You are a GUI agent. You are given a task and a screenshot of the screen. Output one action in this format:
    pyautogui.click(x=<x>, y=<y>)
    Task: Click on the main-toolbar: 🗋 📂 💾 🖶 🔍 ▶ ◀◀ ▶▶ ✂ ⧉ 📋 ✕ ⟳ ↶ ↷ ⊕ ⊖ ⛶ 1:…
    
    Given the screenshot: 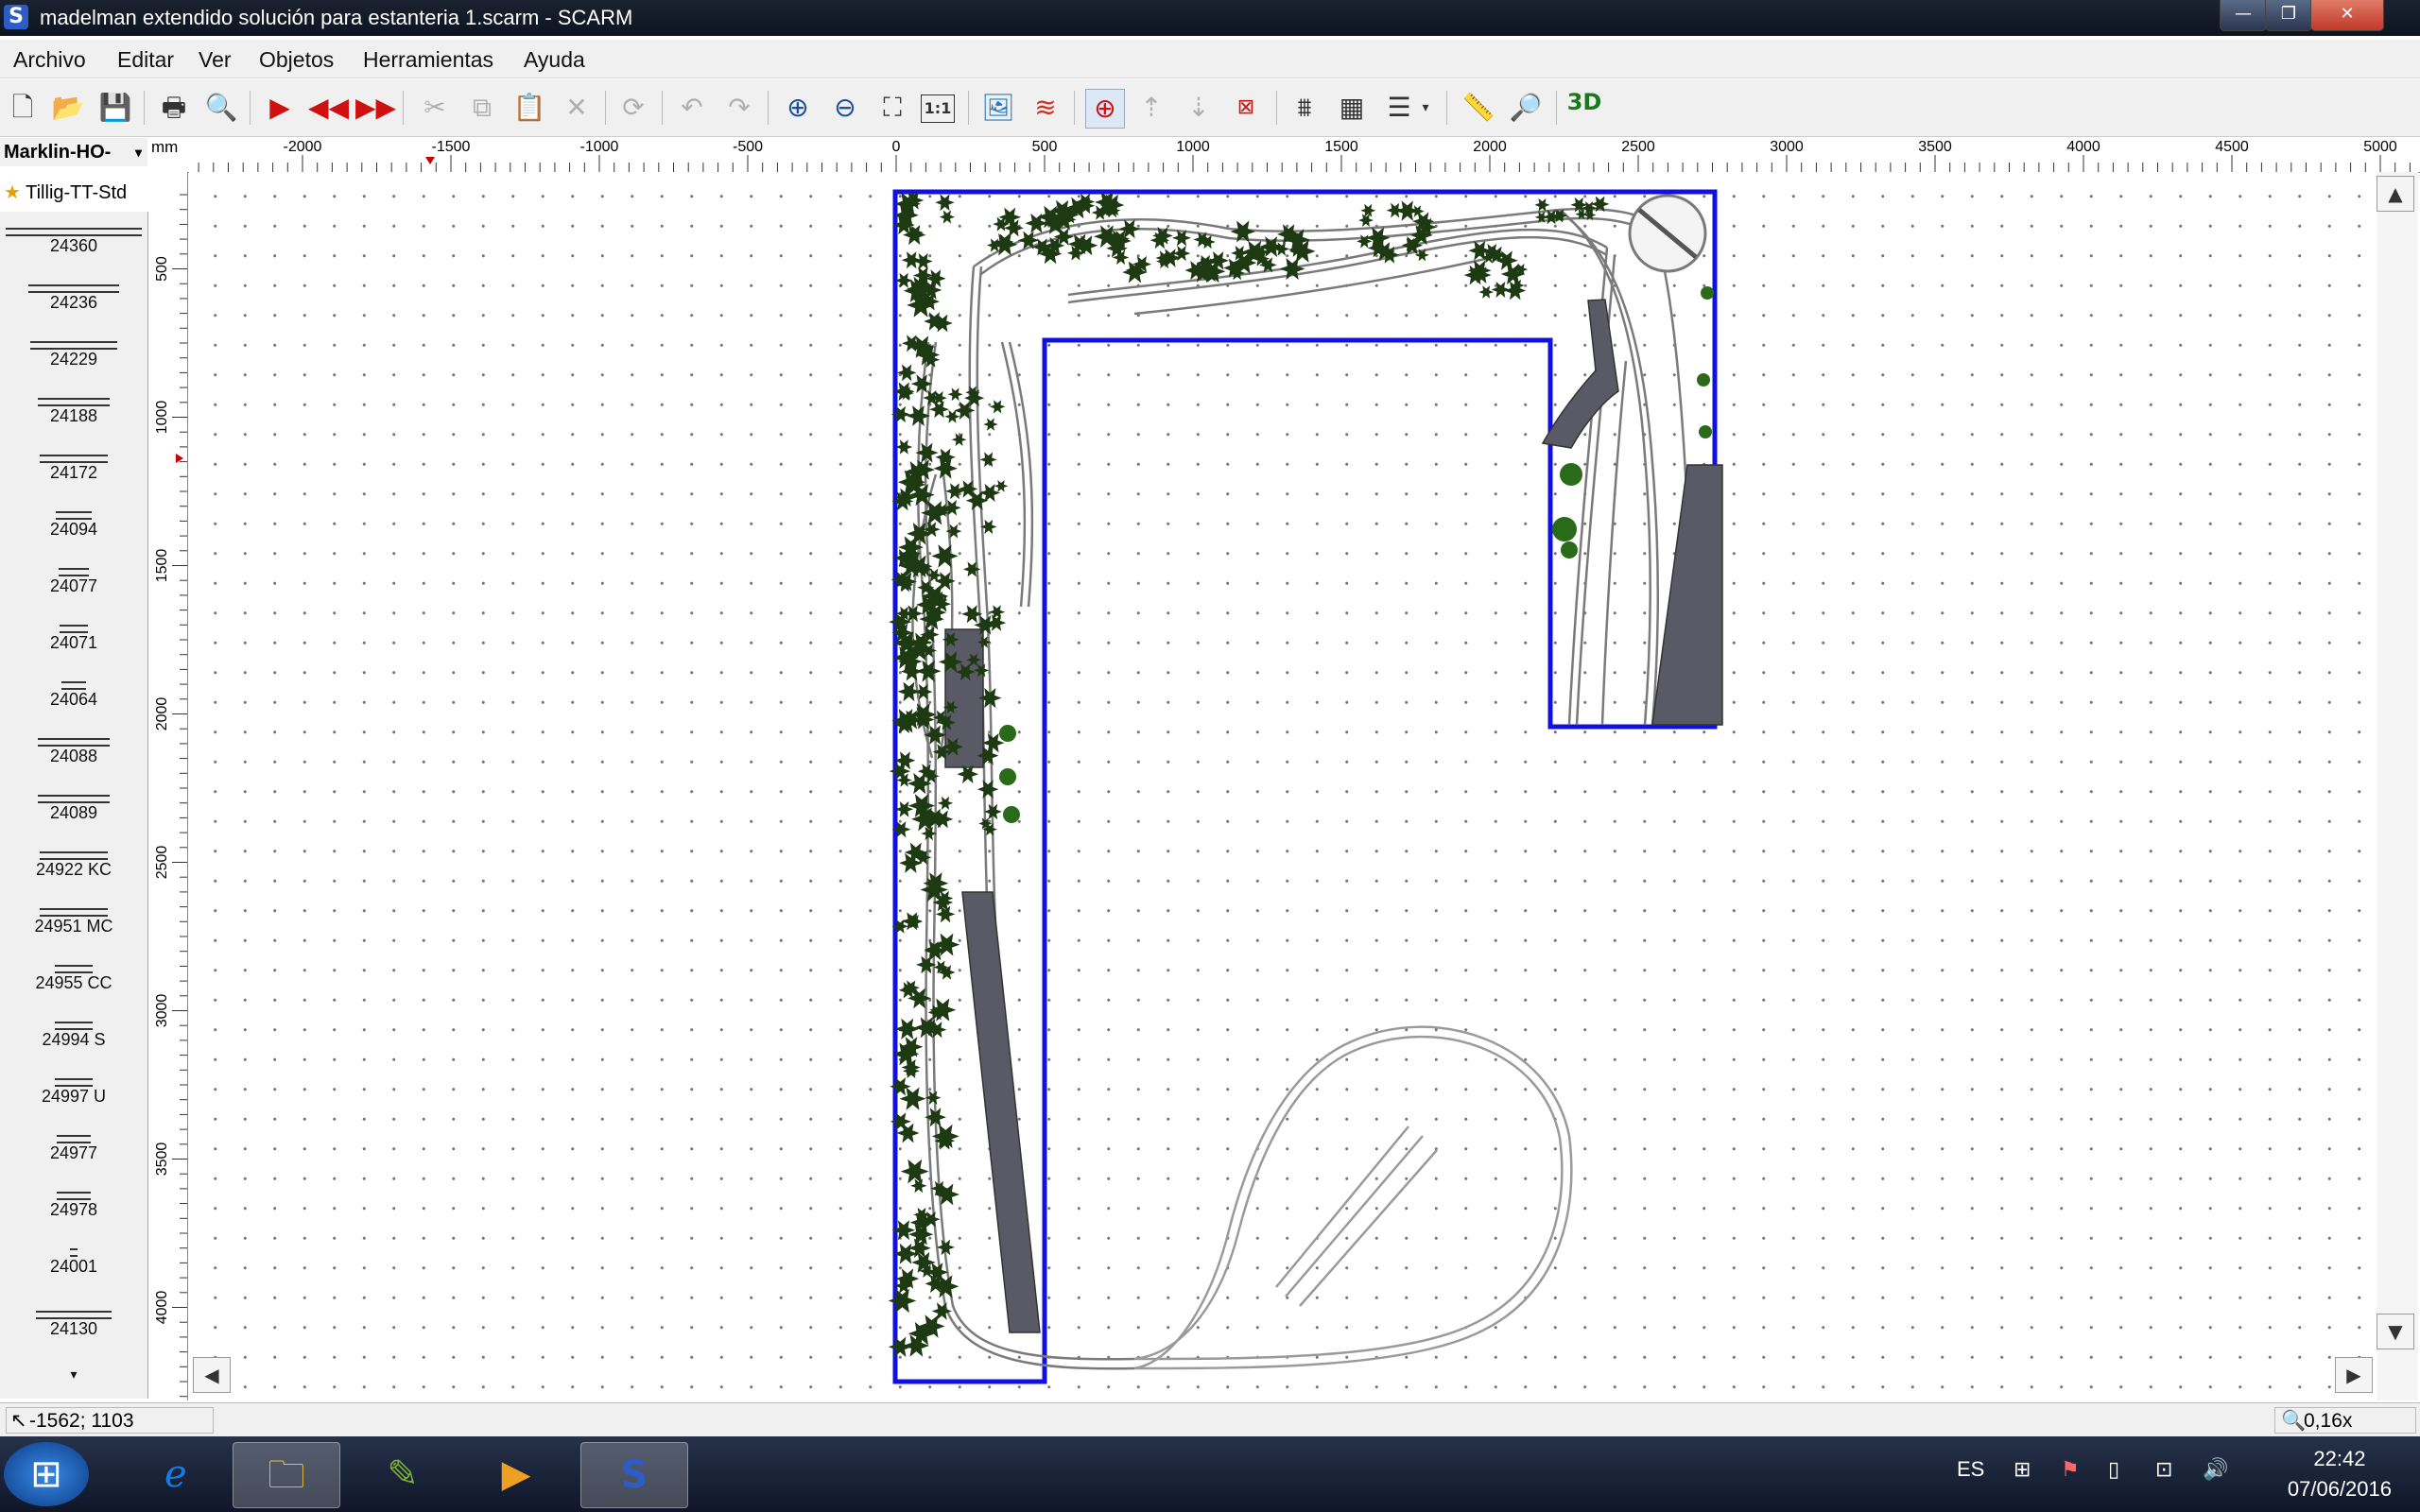 What is the action you would take?
    pyautogui.click(x=1210, y=108)
    